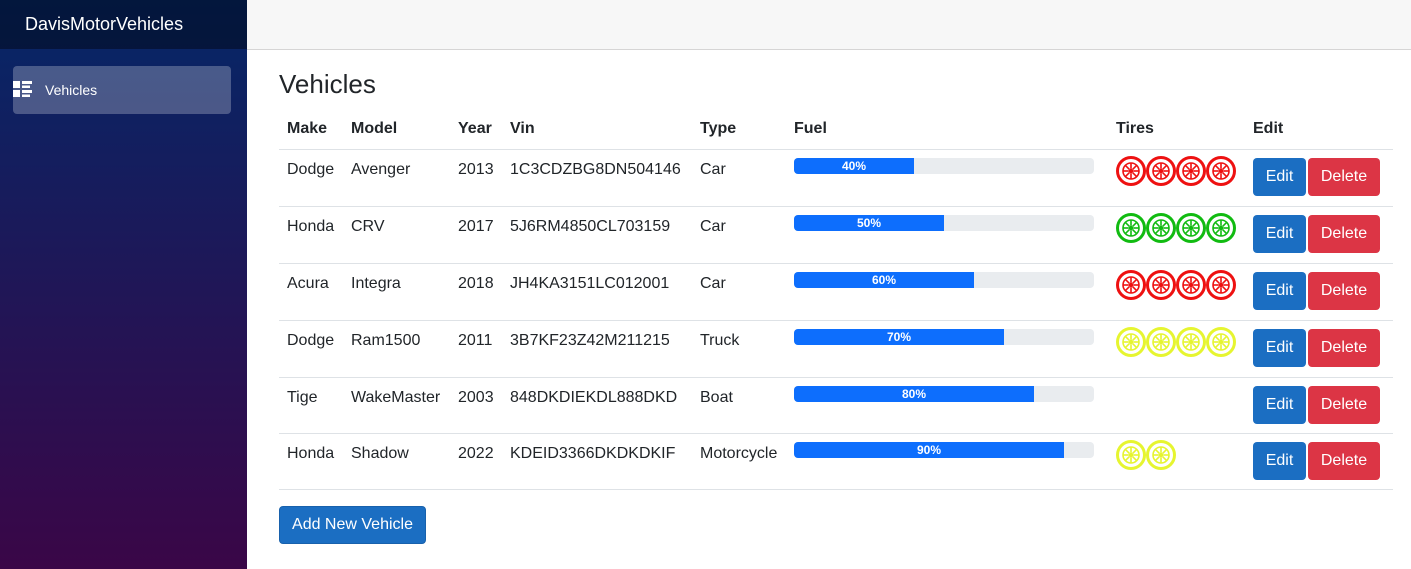 Image resolution: width=1411 pixels, height=569 pixels. I want to click on fuel-progress: 50%, so click(944, 222).